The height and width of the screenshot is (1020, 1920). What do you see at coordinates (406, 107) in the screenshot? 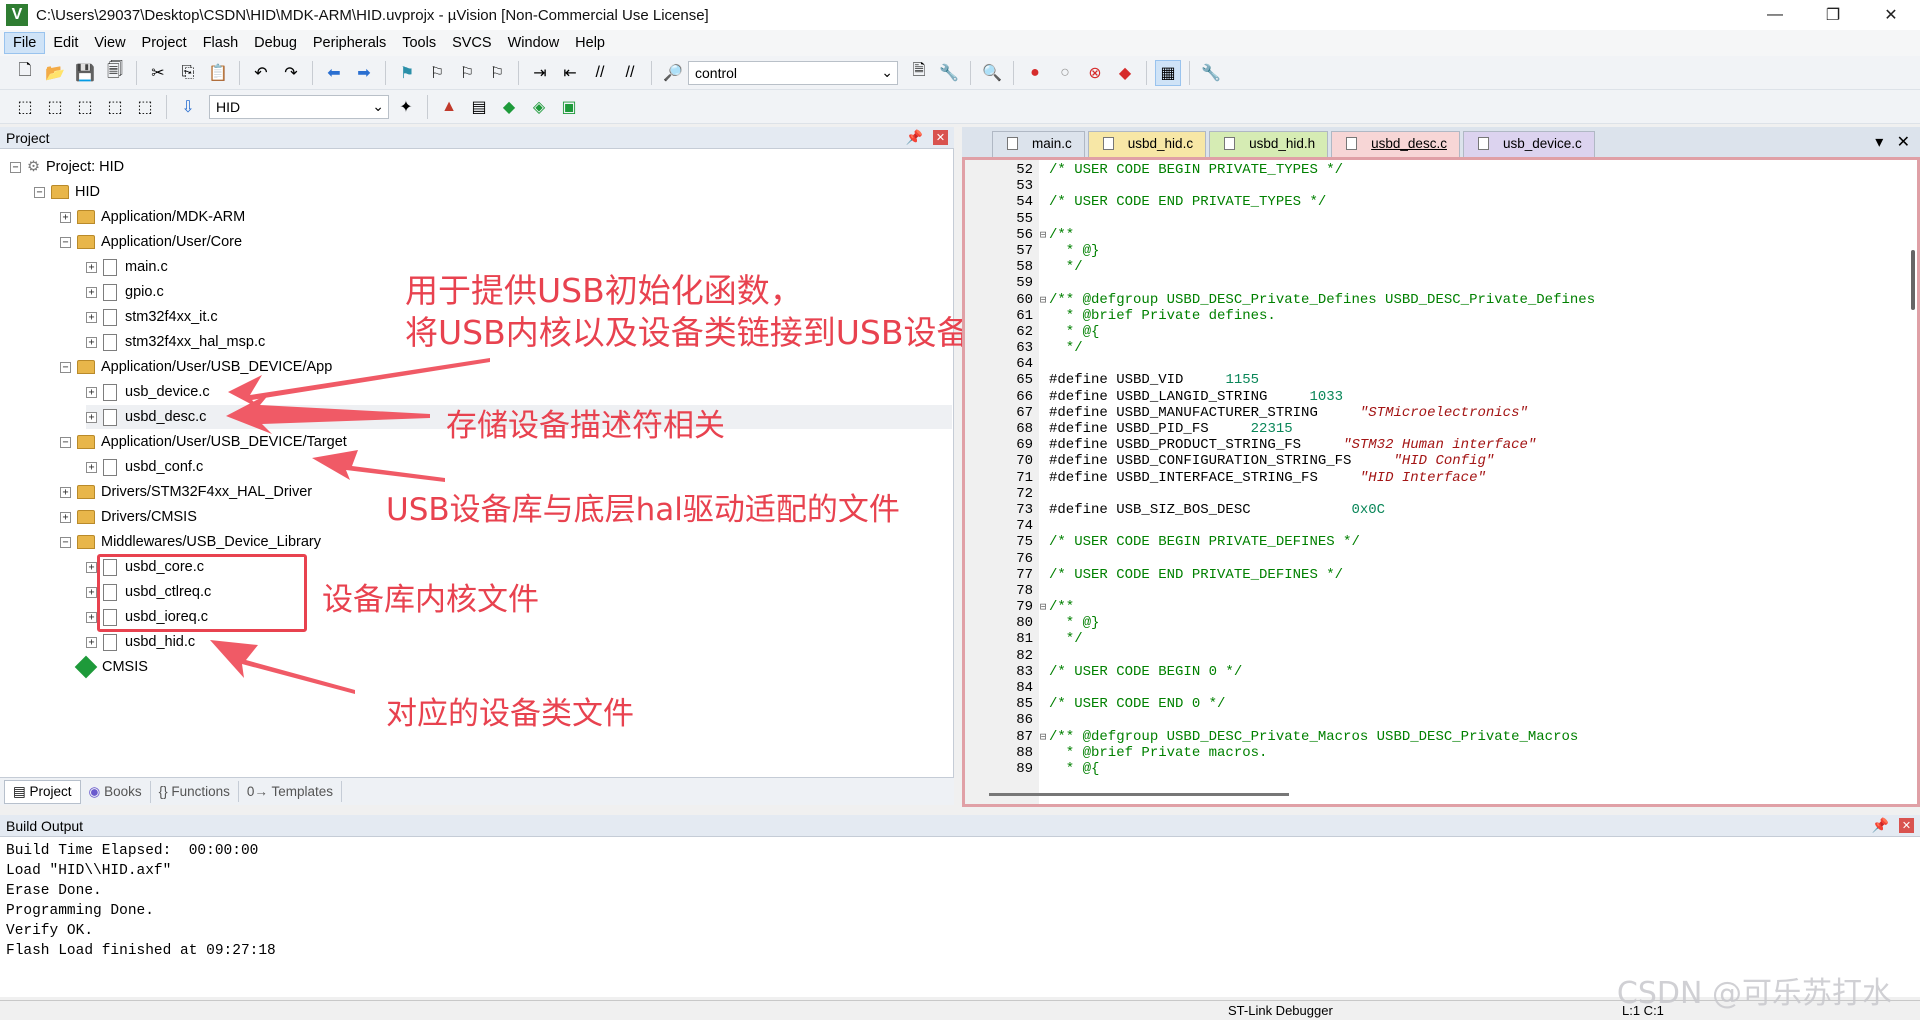
I see `target-options-icon: ✦` at bounding box center [406, 107].